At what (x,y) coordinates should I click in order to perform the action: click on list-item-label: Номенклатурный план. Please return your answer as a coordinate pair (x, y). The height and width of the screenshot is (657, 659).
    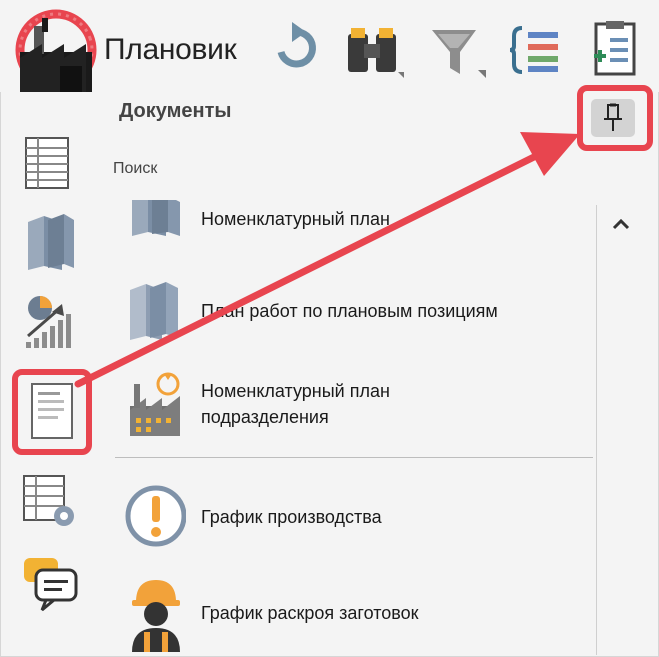
    Looking at the image, I should click on (295, 219).